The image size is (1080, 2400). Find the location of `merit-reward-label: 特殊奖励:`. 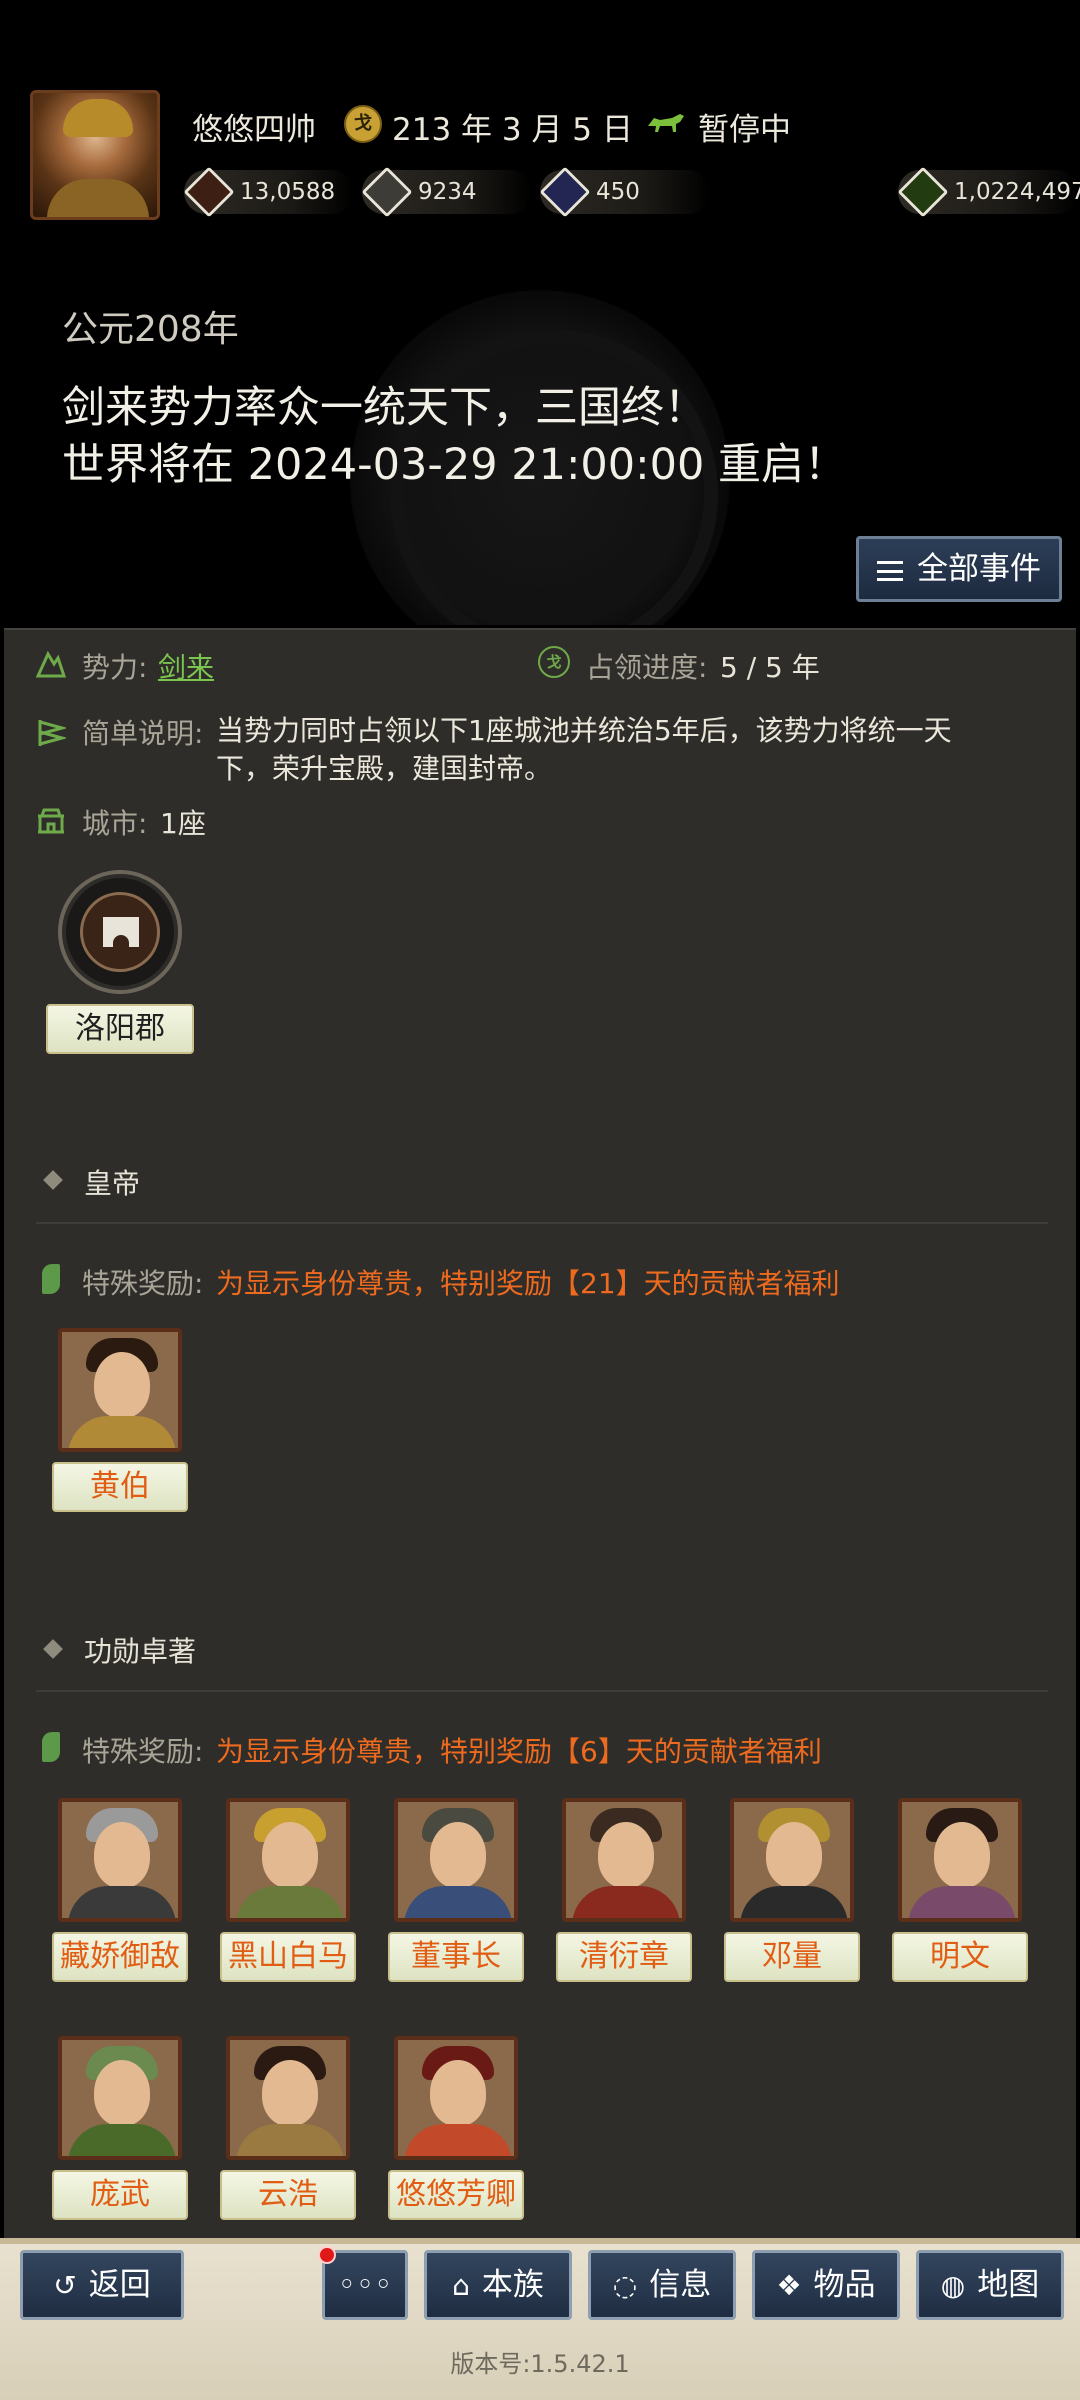

merit-reward-label: 特殊奖励: is located at coordinates (143, 1751).